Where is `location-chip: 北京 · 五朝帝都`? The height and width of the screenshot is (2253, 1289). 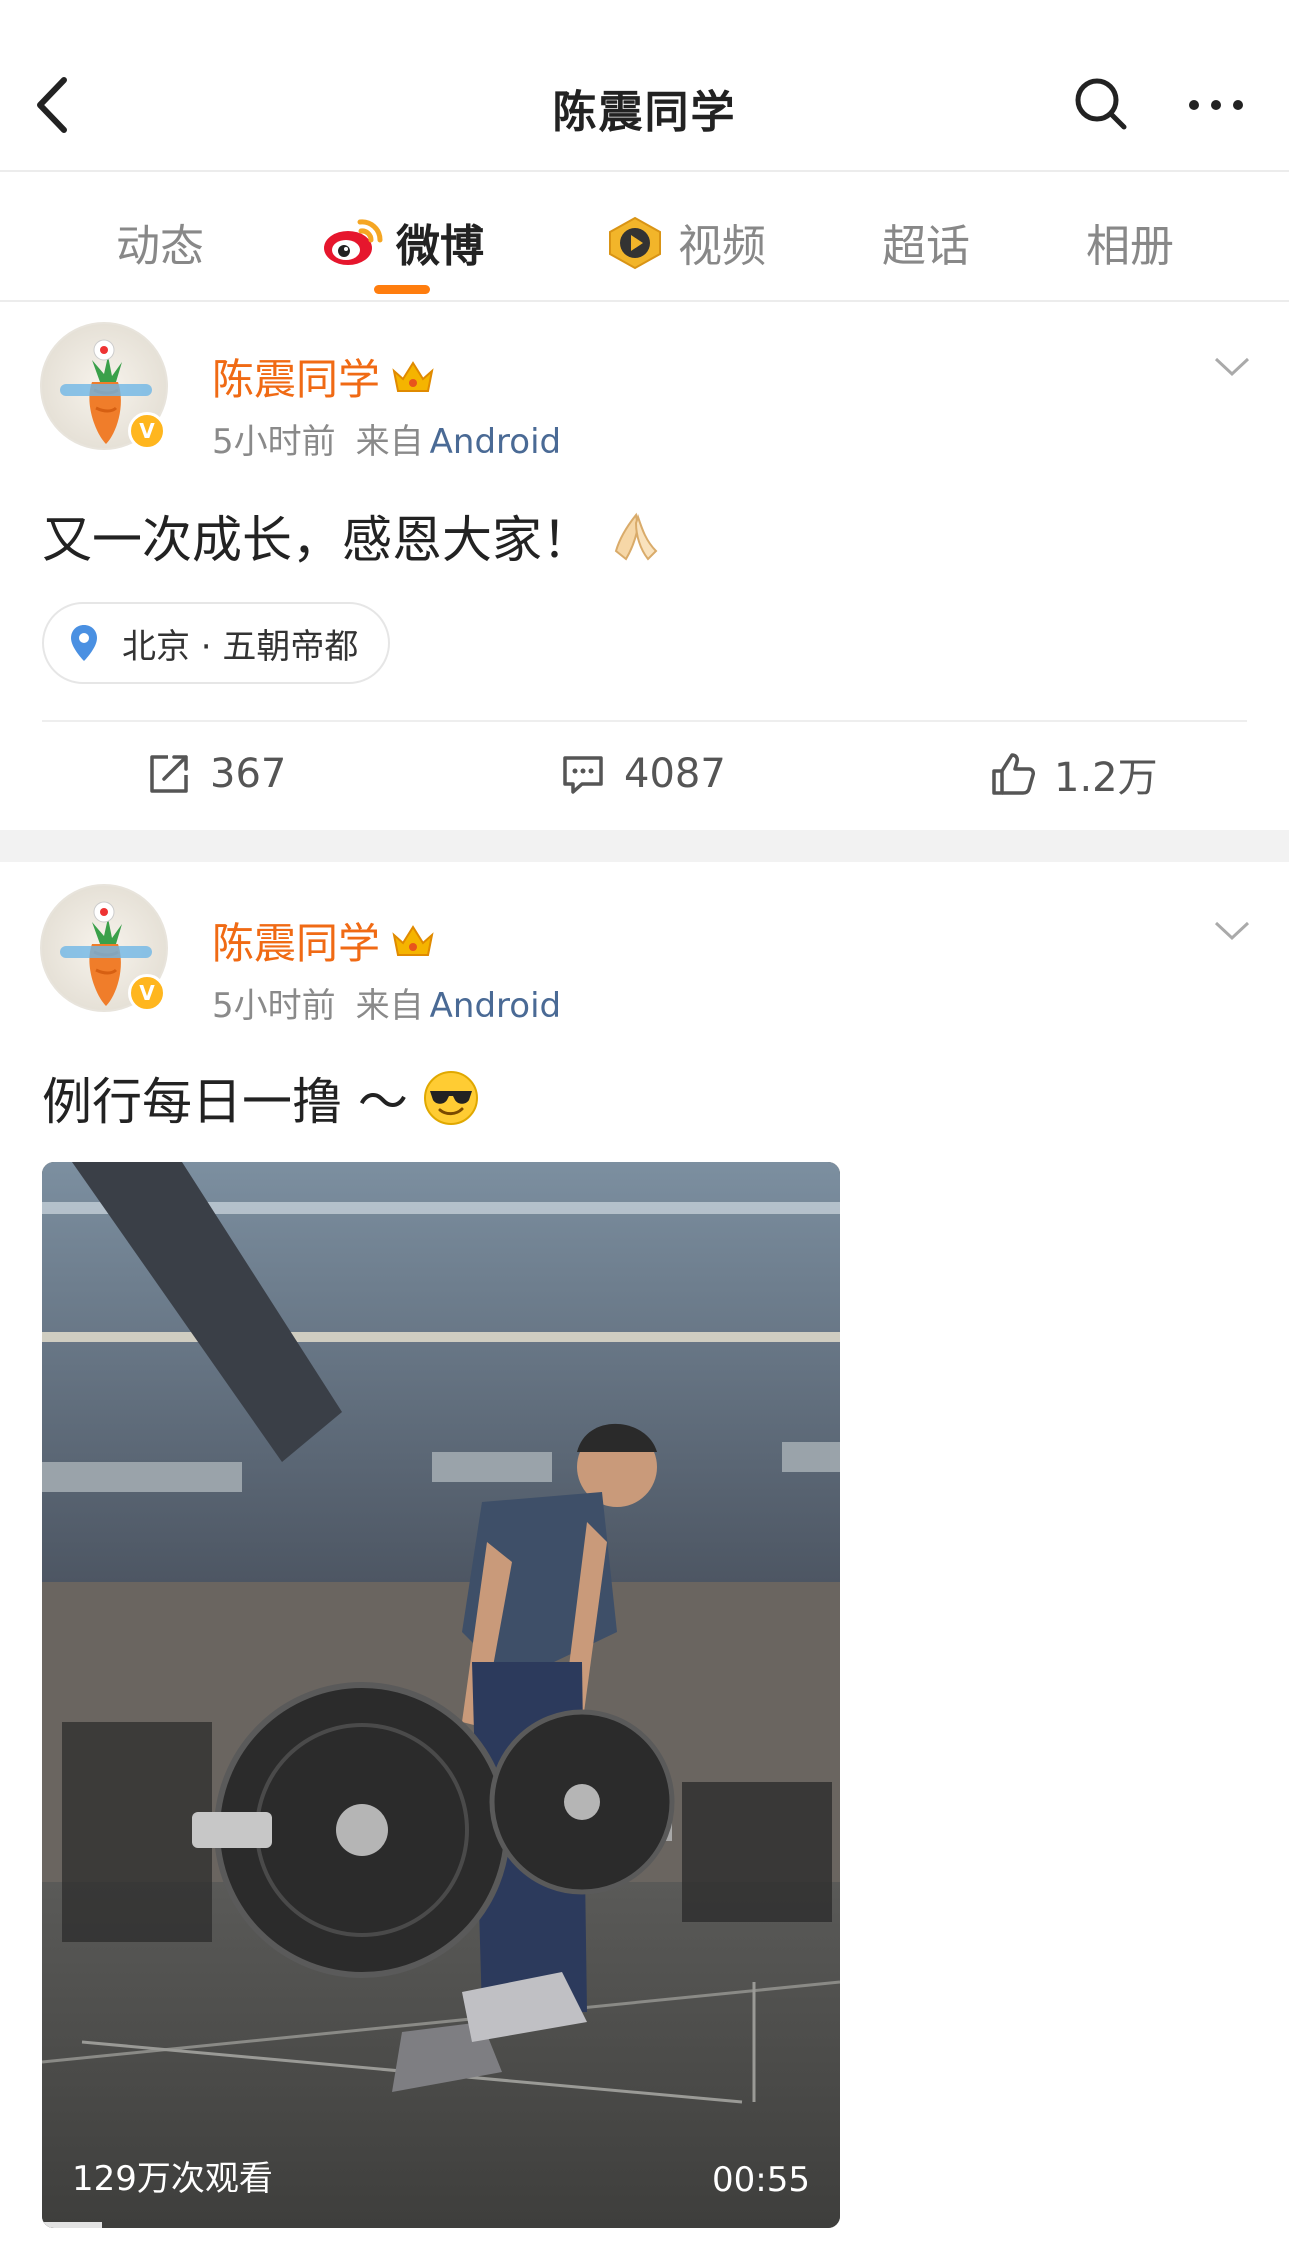
location-chip: 北京 · 五朝帝都 is located at coordinates (216, 643).